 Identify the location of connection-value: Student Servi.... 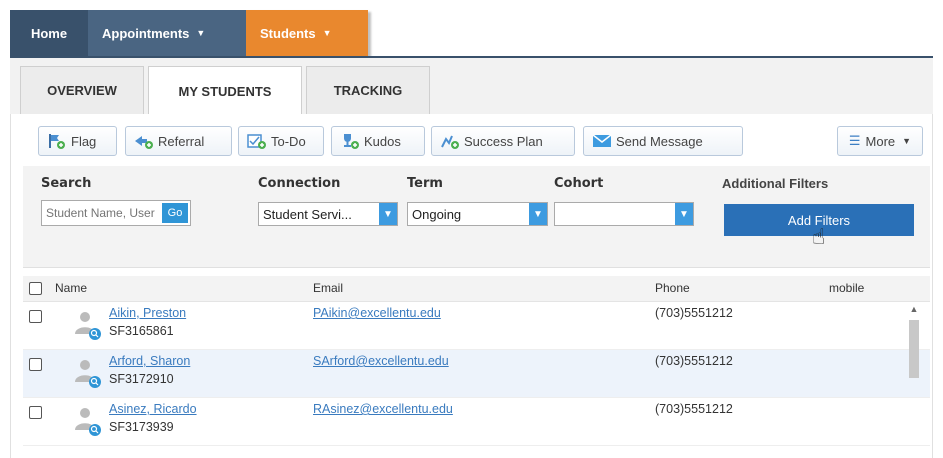
(307, 214).